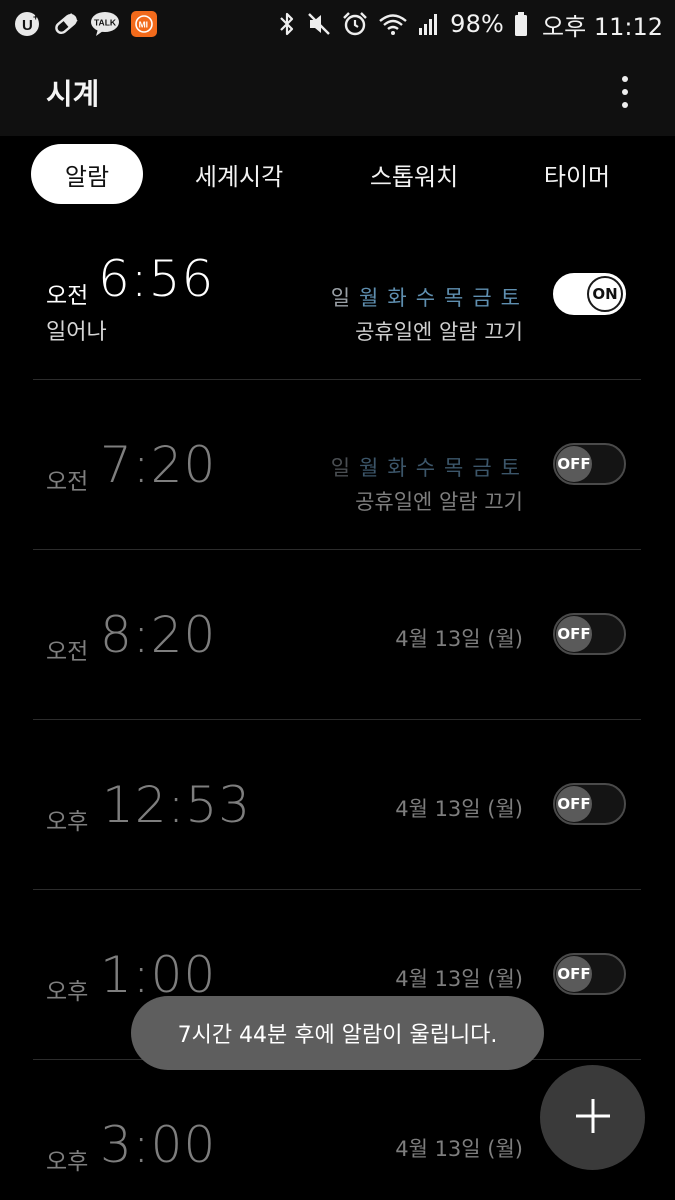  Describe the element at coordinates (76, 332) in the screenshot. I see `alarm-label: 일어나` at that location.